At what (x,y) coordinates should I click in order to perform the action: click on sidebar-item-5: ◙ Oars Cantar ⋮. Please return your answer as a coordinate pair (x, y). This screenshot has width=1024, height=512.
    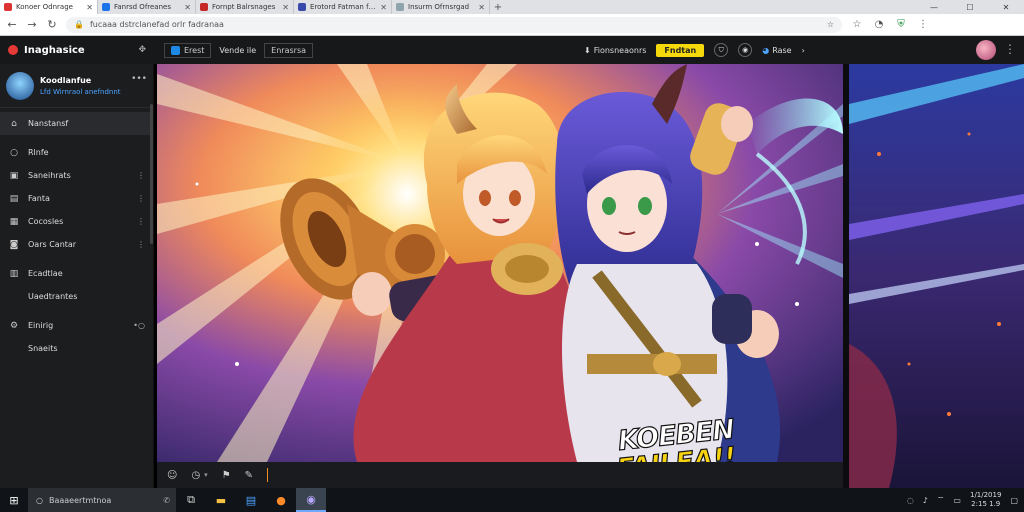
    Looking at the image, I should click on (76, 244).